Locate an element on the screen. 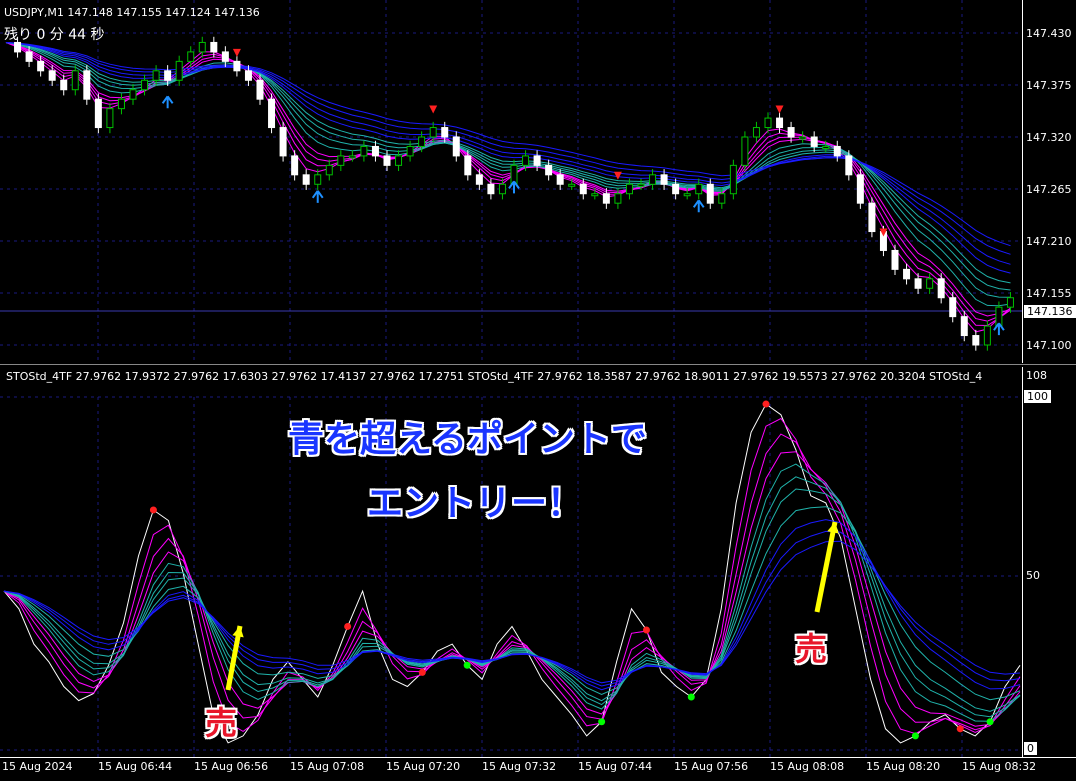 The width and height of the screenshot is (1076, 781). callout-arrow is located at coordinates (826, 567).